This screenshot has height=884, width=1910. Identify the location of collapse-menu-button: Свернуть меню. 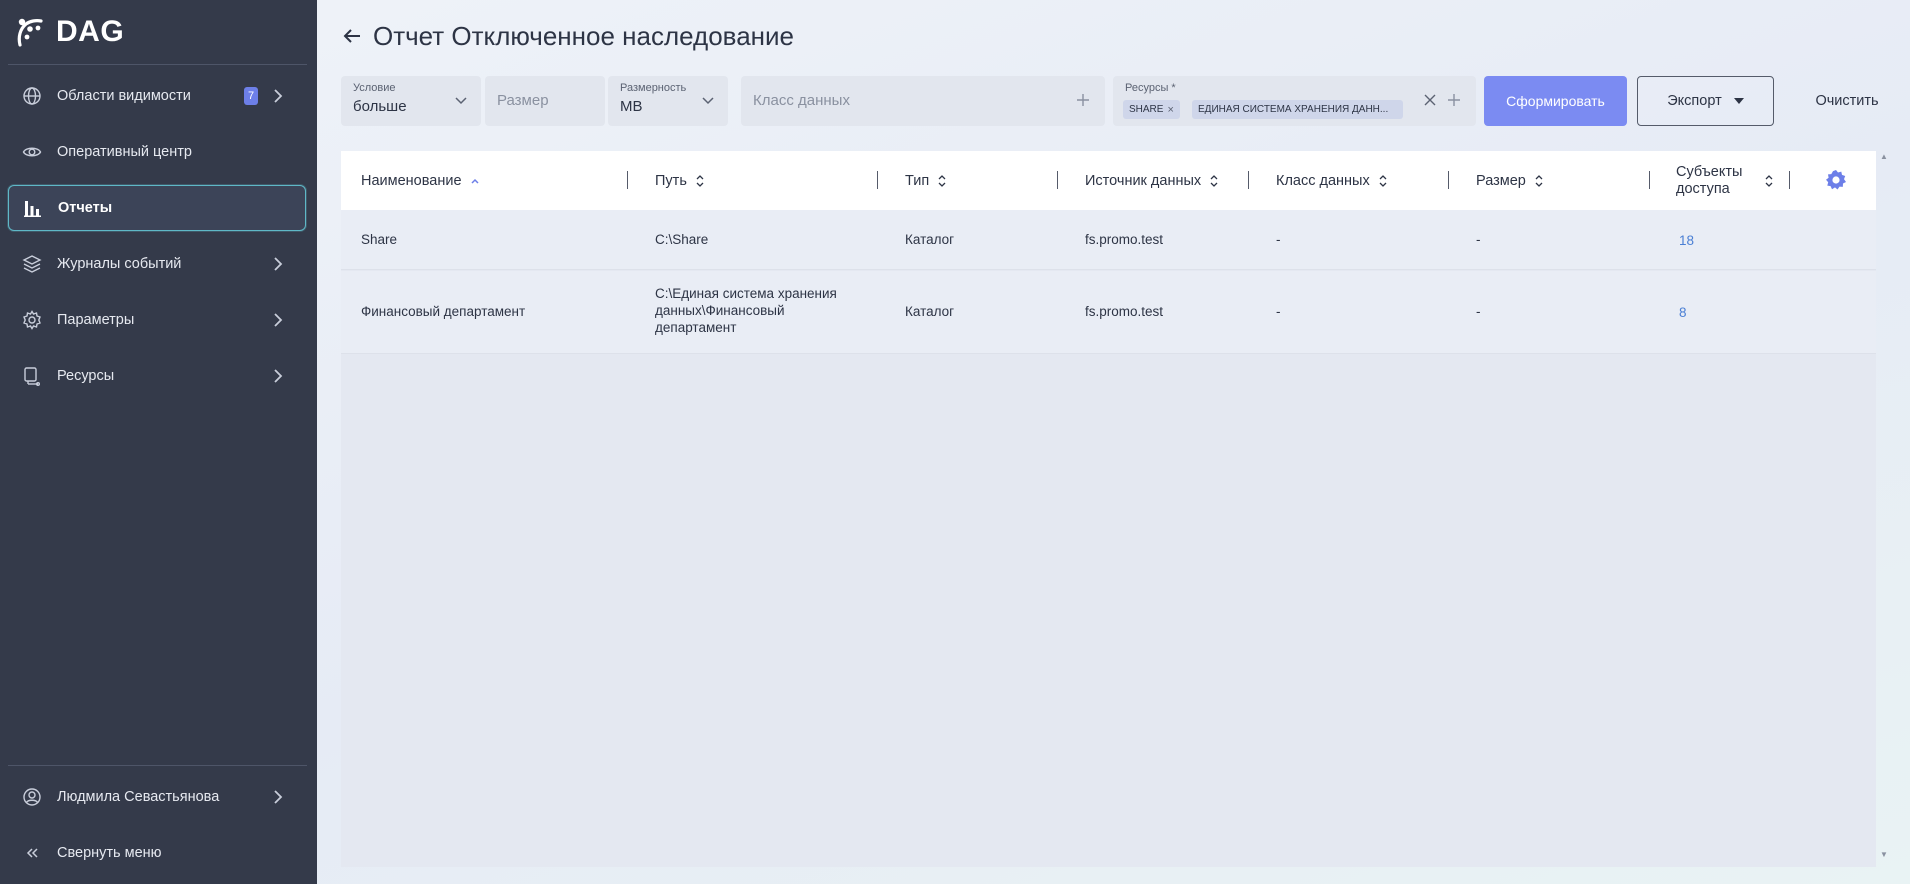
(157, 853).